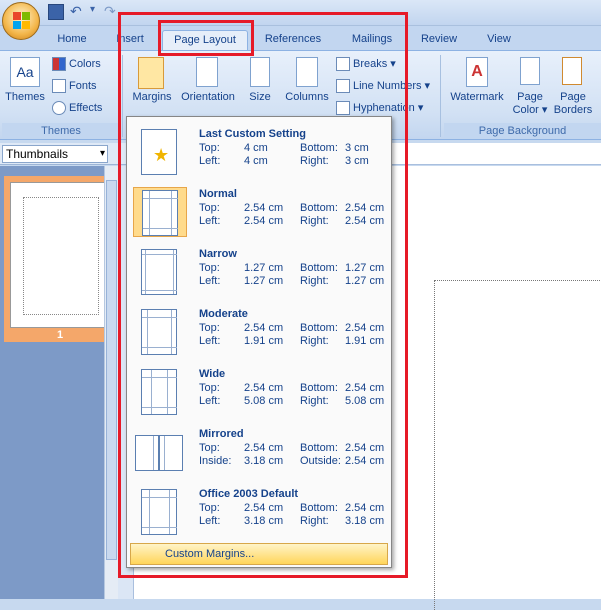  Describe the element at coordinates (573, 97) in the screenshot. I see `page-borders-label-line1: Page` at that location.